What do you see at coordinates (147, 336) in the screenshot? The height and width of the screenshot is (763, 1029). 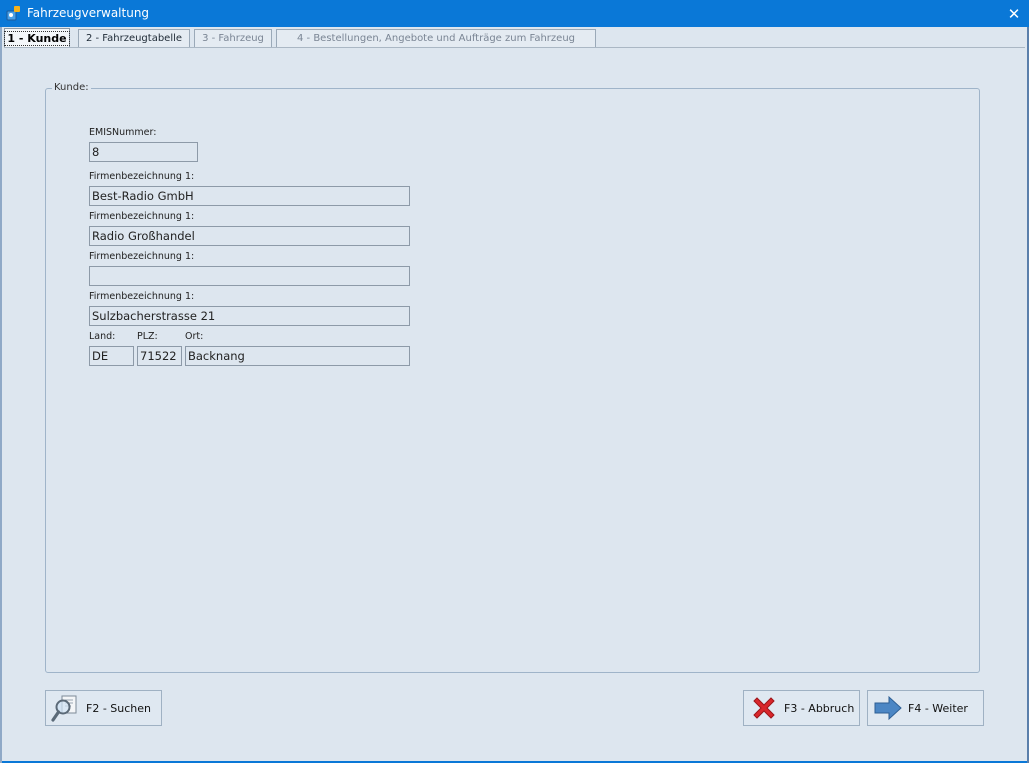 I see `plz-label: PLZ:` at bounding box center [147, 336].